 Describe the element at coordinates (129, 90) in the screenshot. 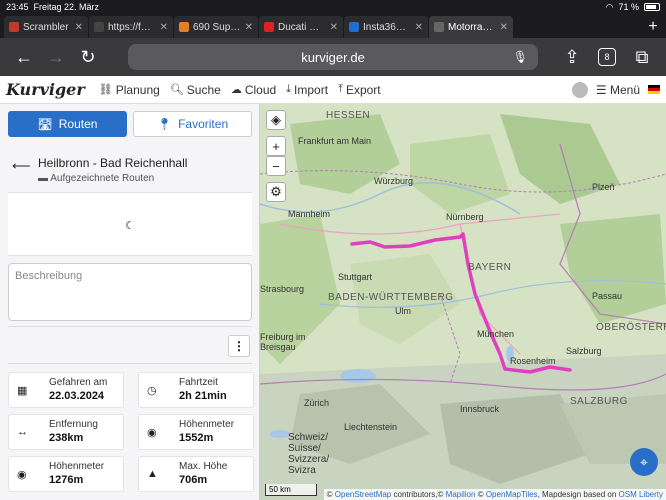

I see `nav-planung: ⛓ Planung` at that location.